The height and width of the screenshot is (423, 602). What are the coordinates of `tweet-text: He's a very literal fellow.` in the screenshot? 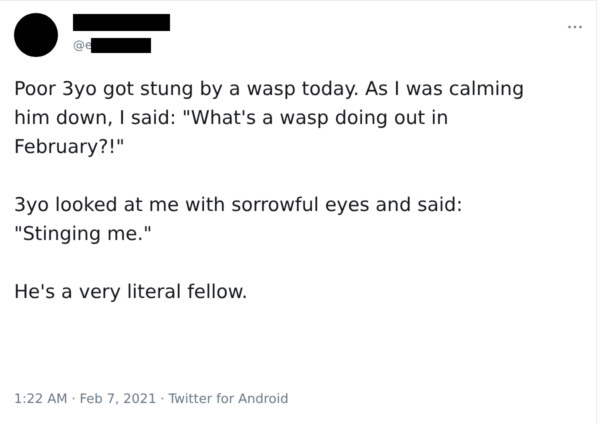 It's located at (131, 292).